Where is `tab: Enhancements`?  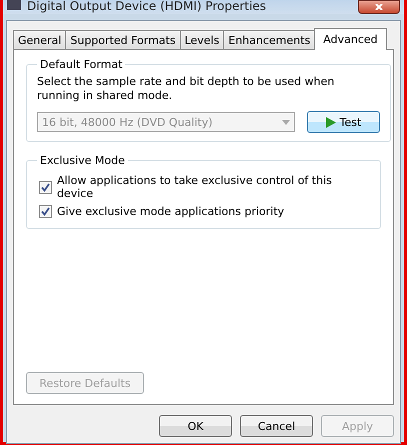 tab: Enhancements is located at coordinates (269, 39).